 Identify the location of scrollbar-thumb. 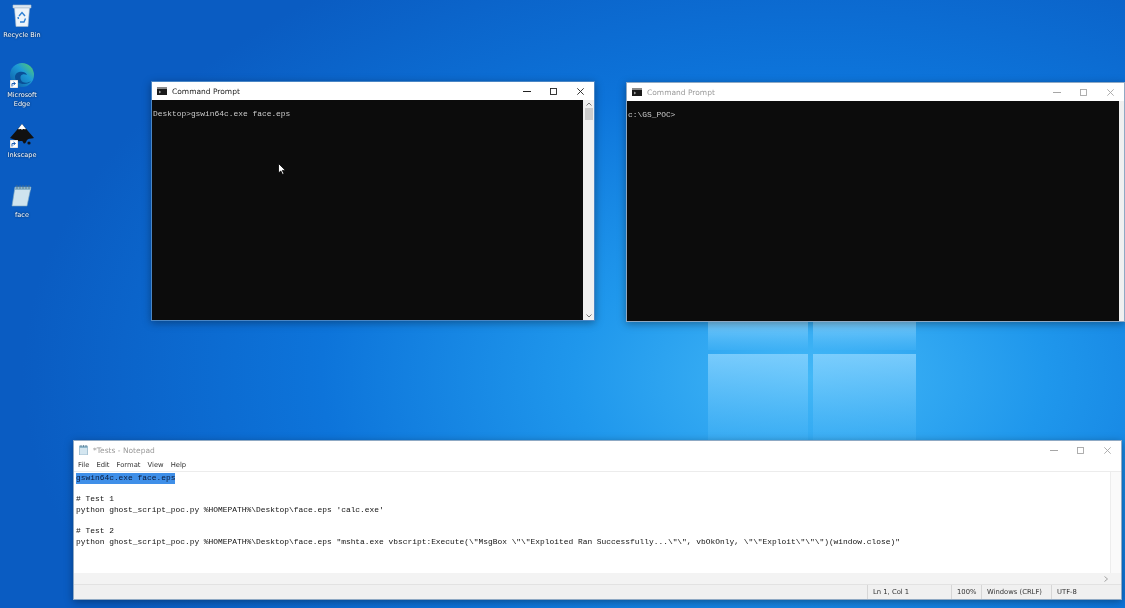
(588, 114).